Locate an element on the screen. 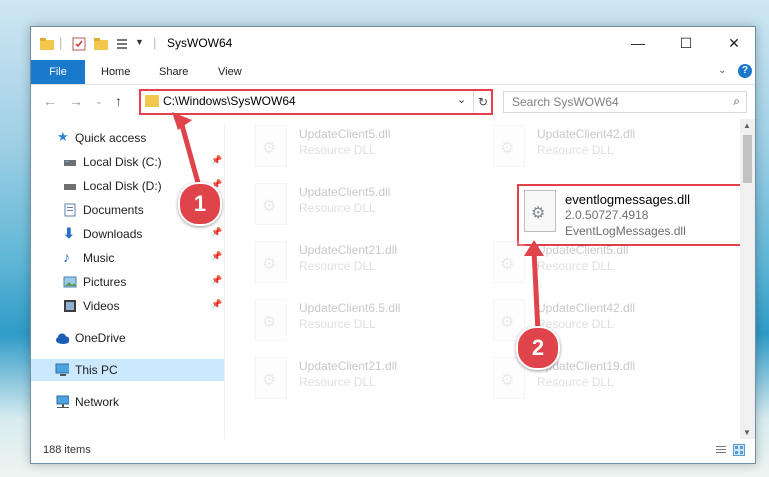  callout-badge-1: 1 is located at coordinates (200, 204).